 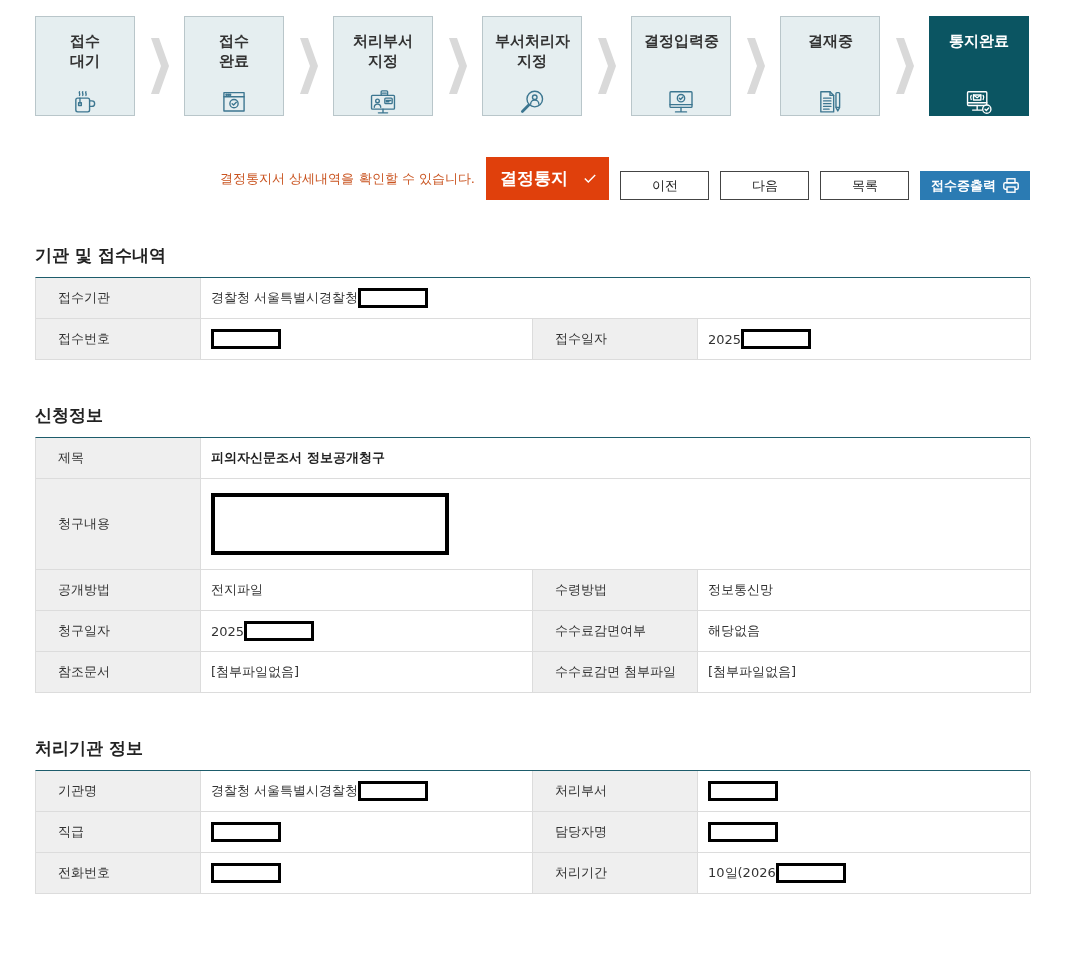 I want to click on field-label: 처리부서, so click(x=615, y=791).